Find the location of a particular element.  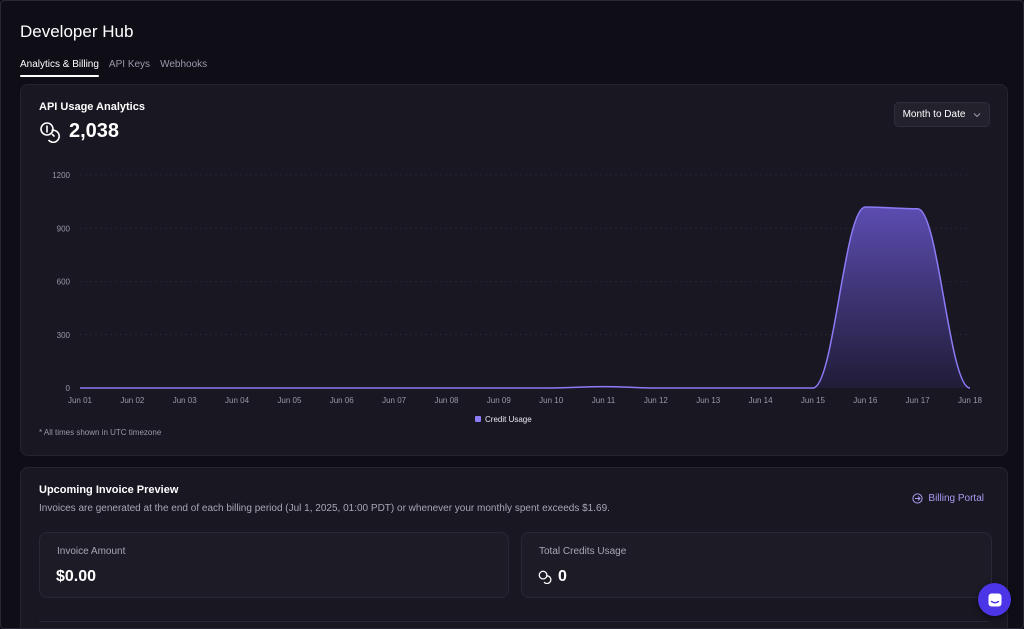

legend-swatch is located at coordinates (478, 419).